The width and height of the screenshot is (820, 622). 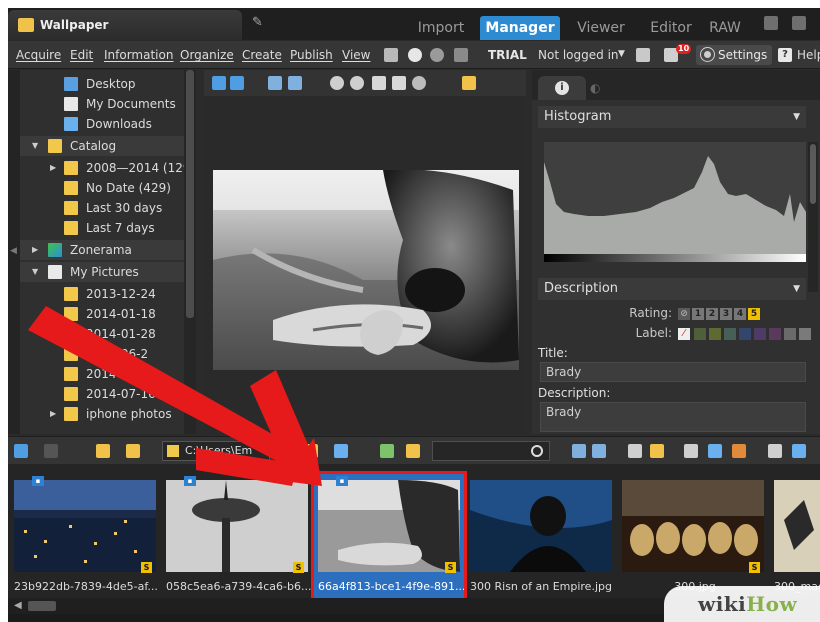 I want to click on tree-section-catalog: ▼ Catalog, so click(x=107, y=146).